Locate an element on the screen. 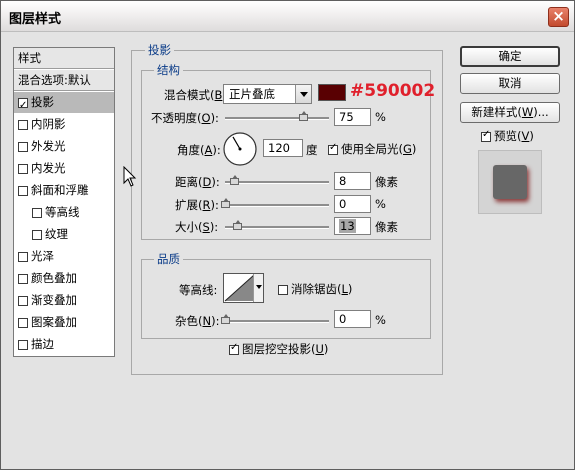  title-bar: 图层样式 × is located at coordinates (287, 16).